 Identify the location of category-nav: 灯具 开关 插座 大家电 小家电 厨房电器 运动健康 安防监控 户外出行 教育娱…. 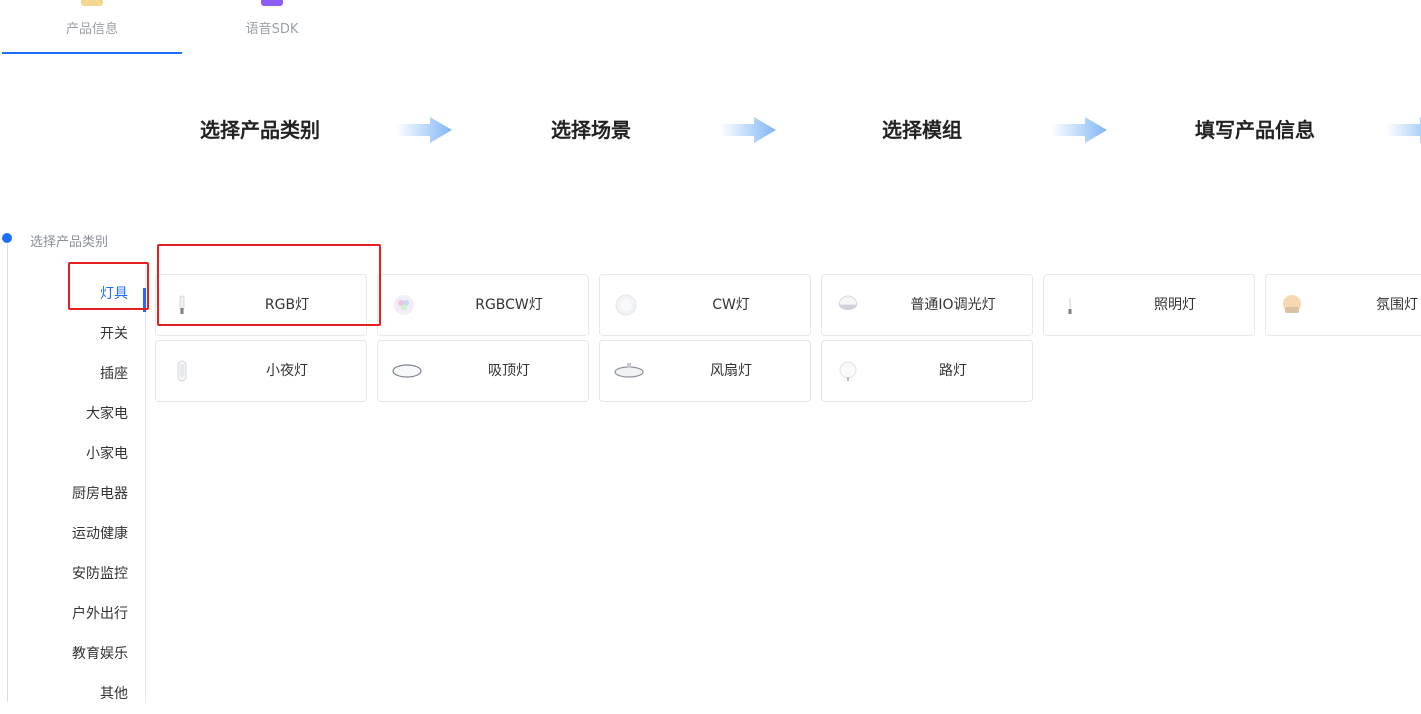
(84, 494).